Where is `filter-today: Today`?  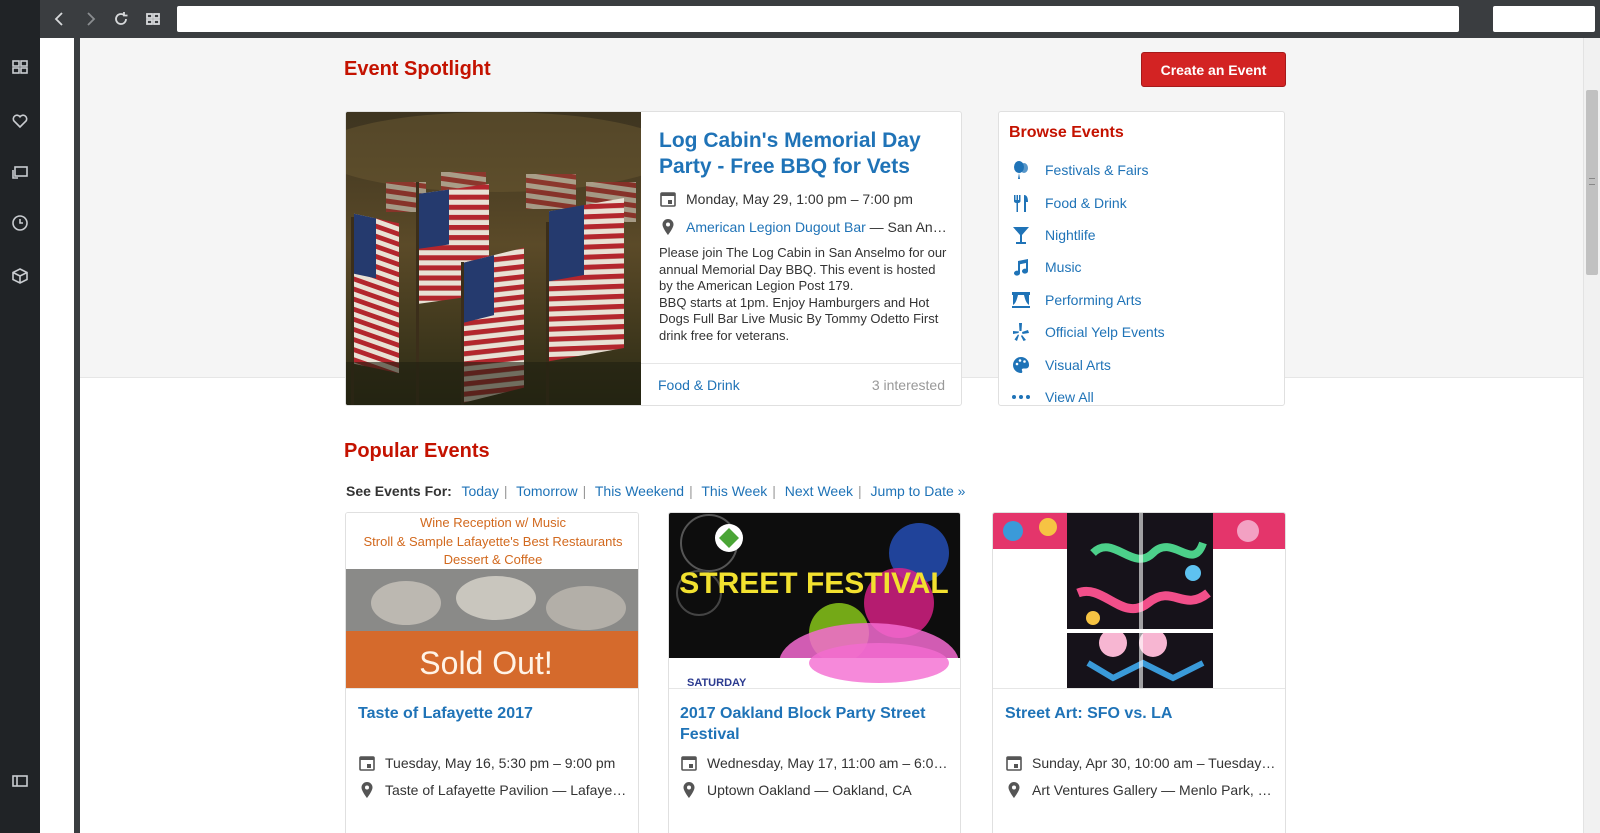
filter-today: Today is located at coordinates (479, 491).